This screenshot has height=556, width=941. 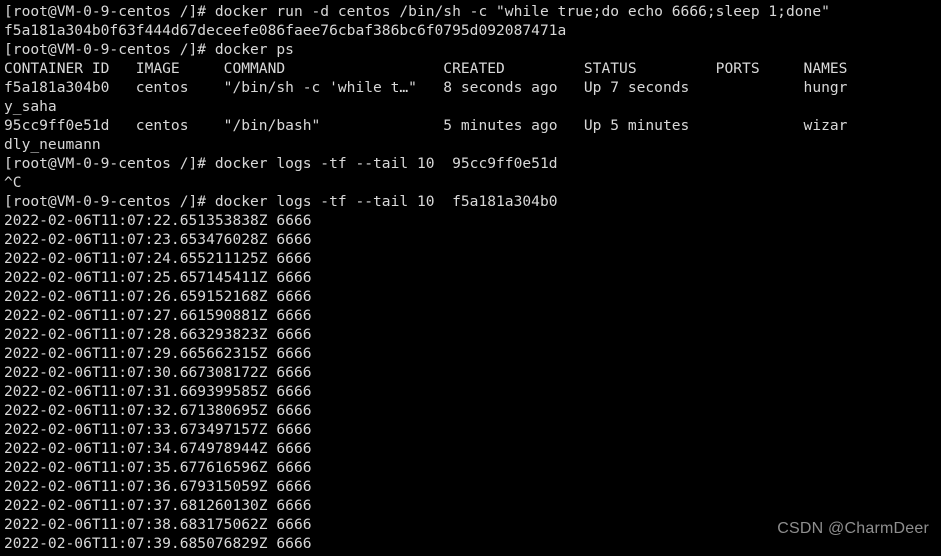 I want to click on terminal-line: 2022-02-06T11:07:25.657145411Z 6666, so click(x=158, y=277).